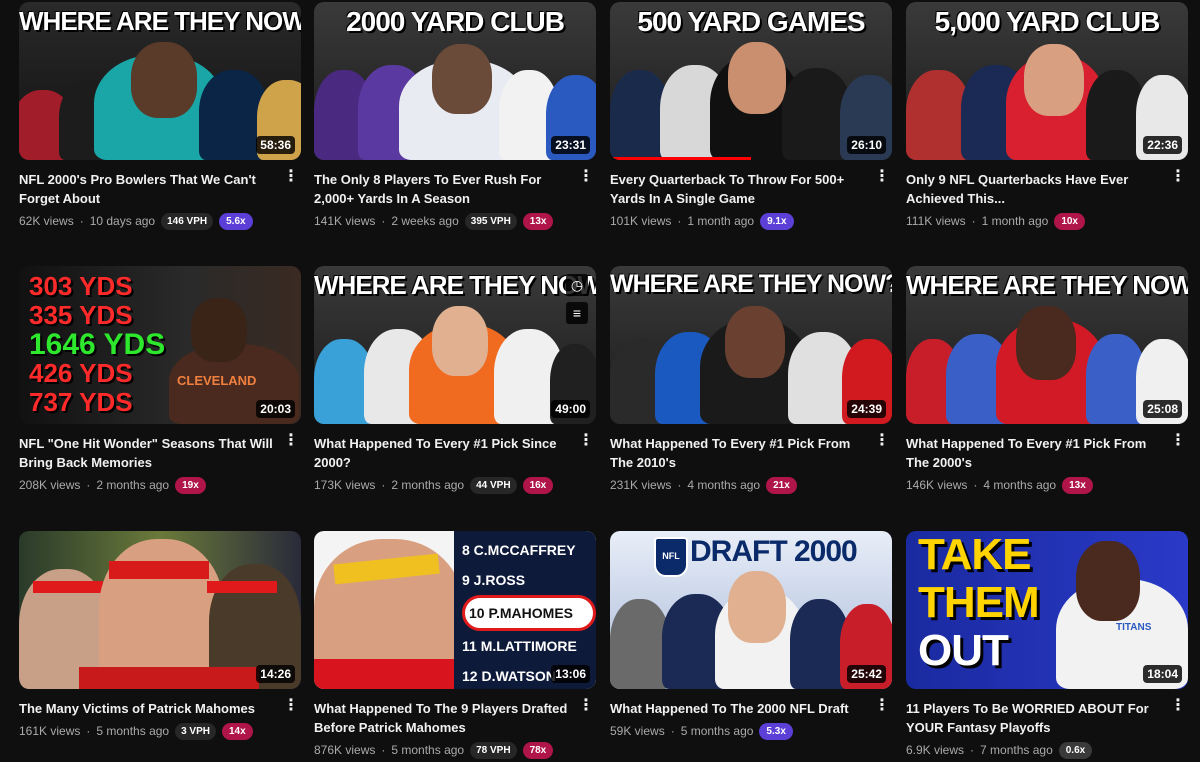  What do you see at coordinates (538, 221) in the screenshot?
I see `outlier-badge: 13x` at bounding box center [538, 221].